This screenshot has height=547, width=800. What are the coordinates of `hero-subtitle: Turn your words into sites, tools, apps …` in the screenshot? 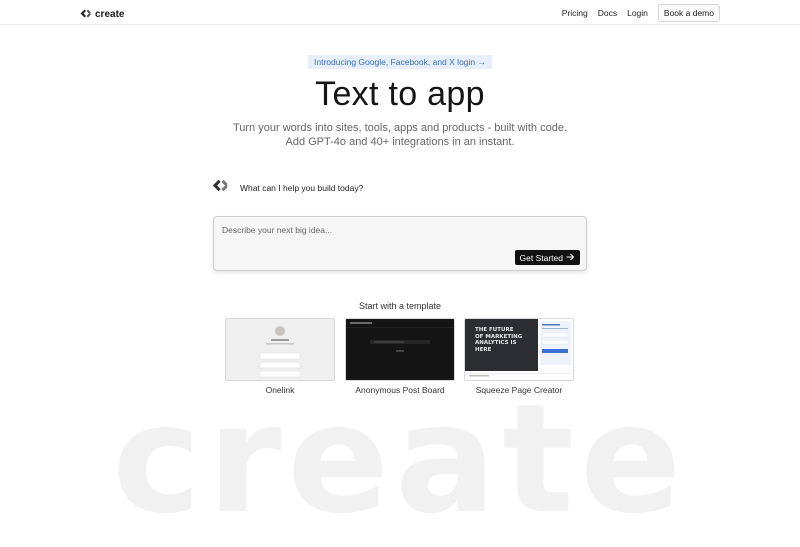 It's located at (400, 135).